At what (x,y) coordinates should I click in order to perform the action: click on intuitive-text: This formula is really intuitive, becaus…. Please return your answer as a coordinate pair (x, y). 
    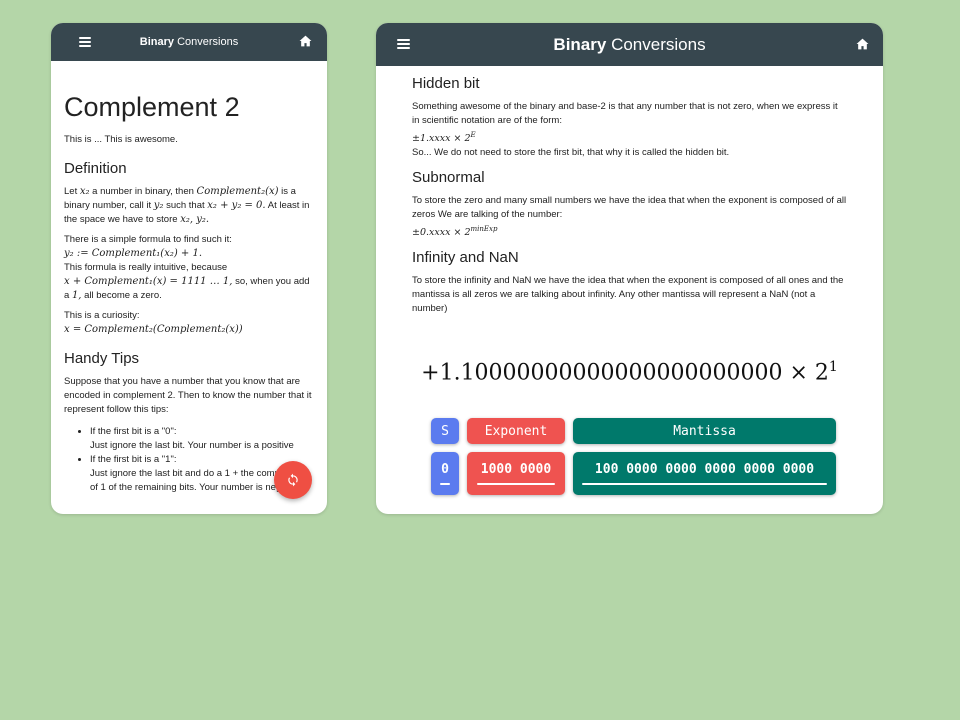
    Looking at the image, I should click on (146, 267).